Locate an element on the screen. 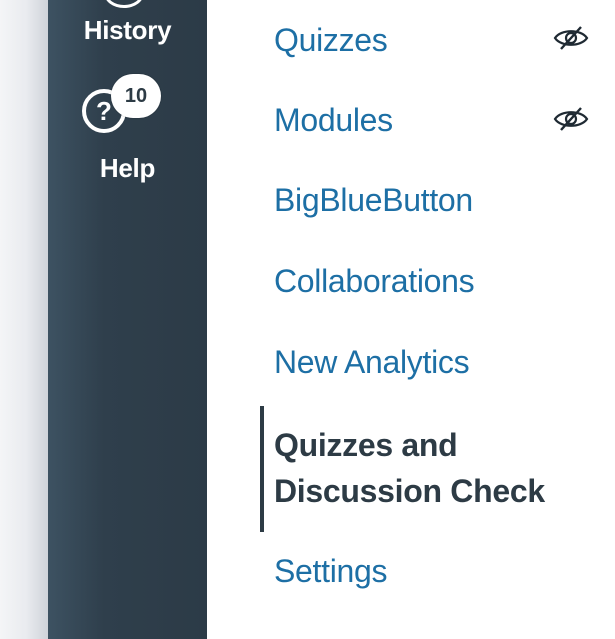  course-nav-quizzes: Quizzes is located at coordinates (331, 40).